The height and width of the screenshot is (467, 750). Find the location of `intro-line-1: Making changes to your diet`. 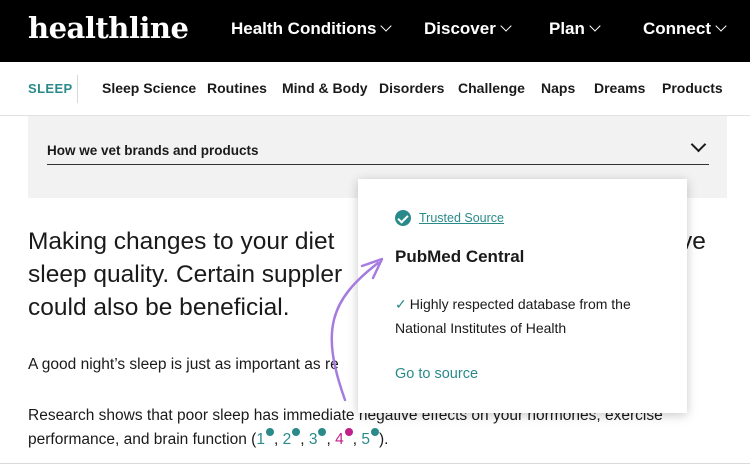

intro-line-1: Making changes to your diet is located at coordinates (181, 241).